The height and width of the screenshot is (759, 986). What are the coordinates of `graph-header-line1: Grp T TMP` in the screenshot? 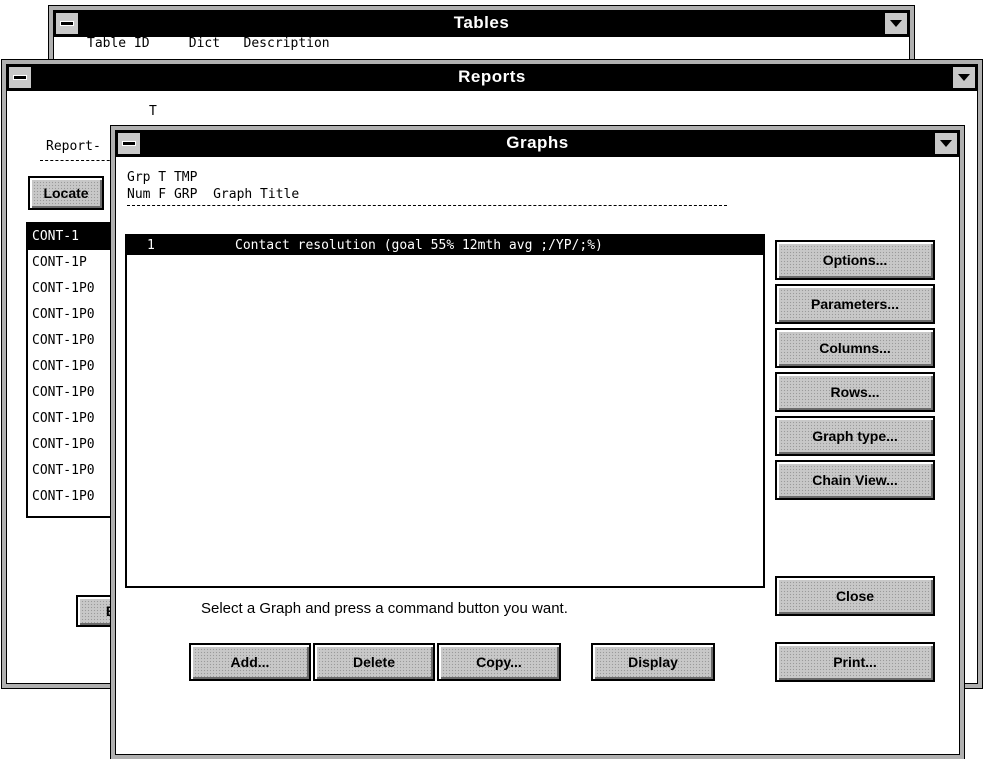 It's located at (162, 177).